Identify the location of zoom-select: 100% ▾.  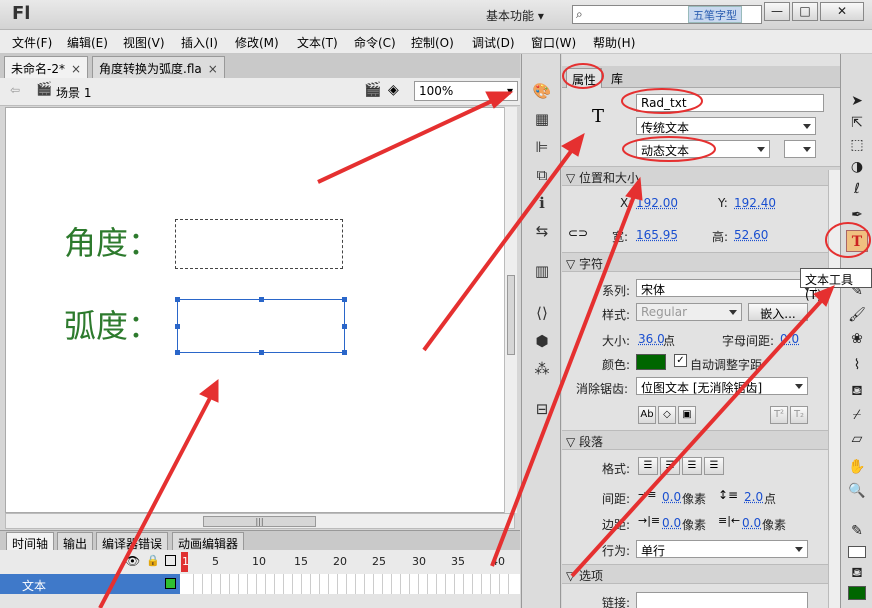
(466, 91).